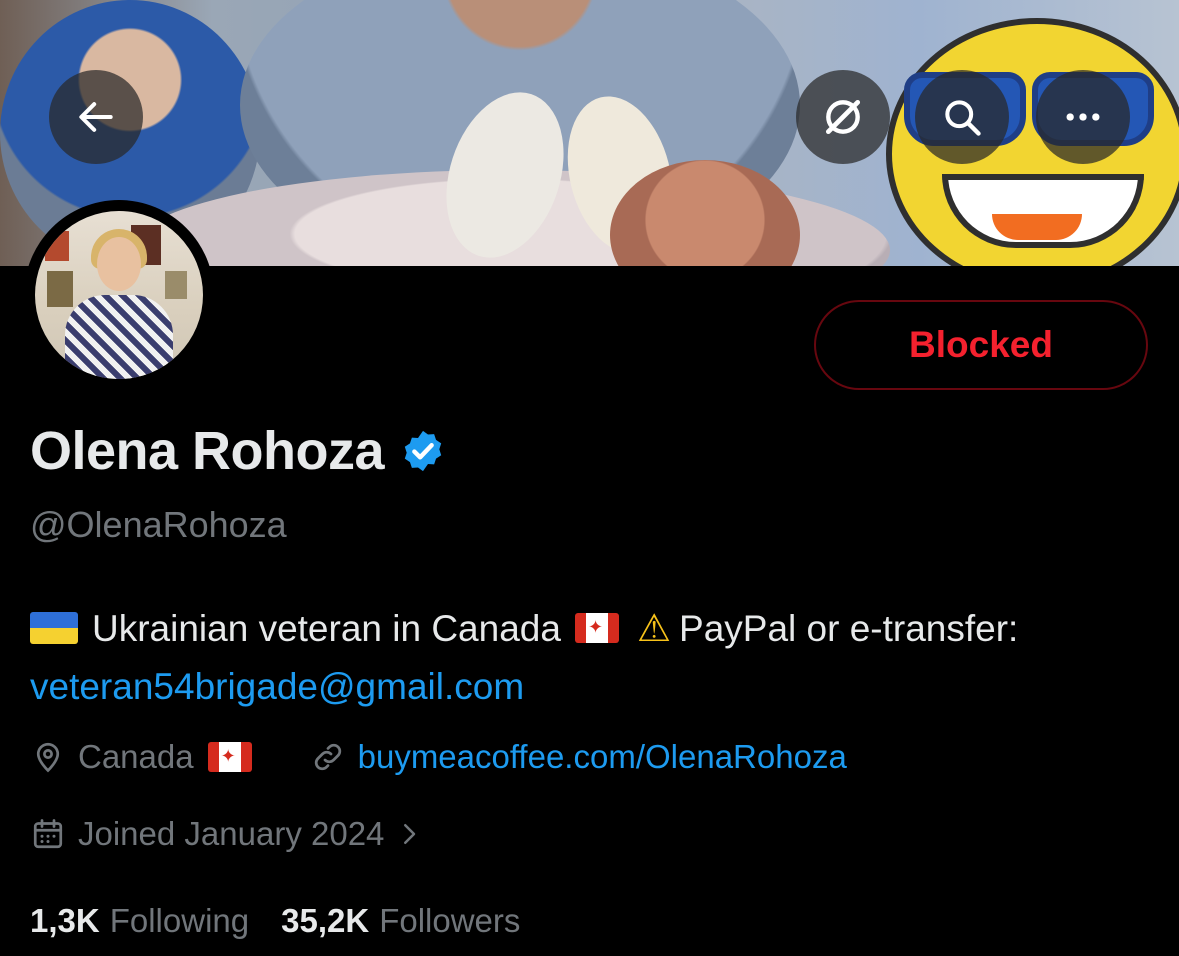  What do you see at coordinates (423, 451) in the screenshot?
I see `verified-badge-icon` at bounding box center [423, 451].